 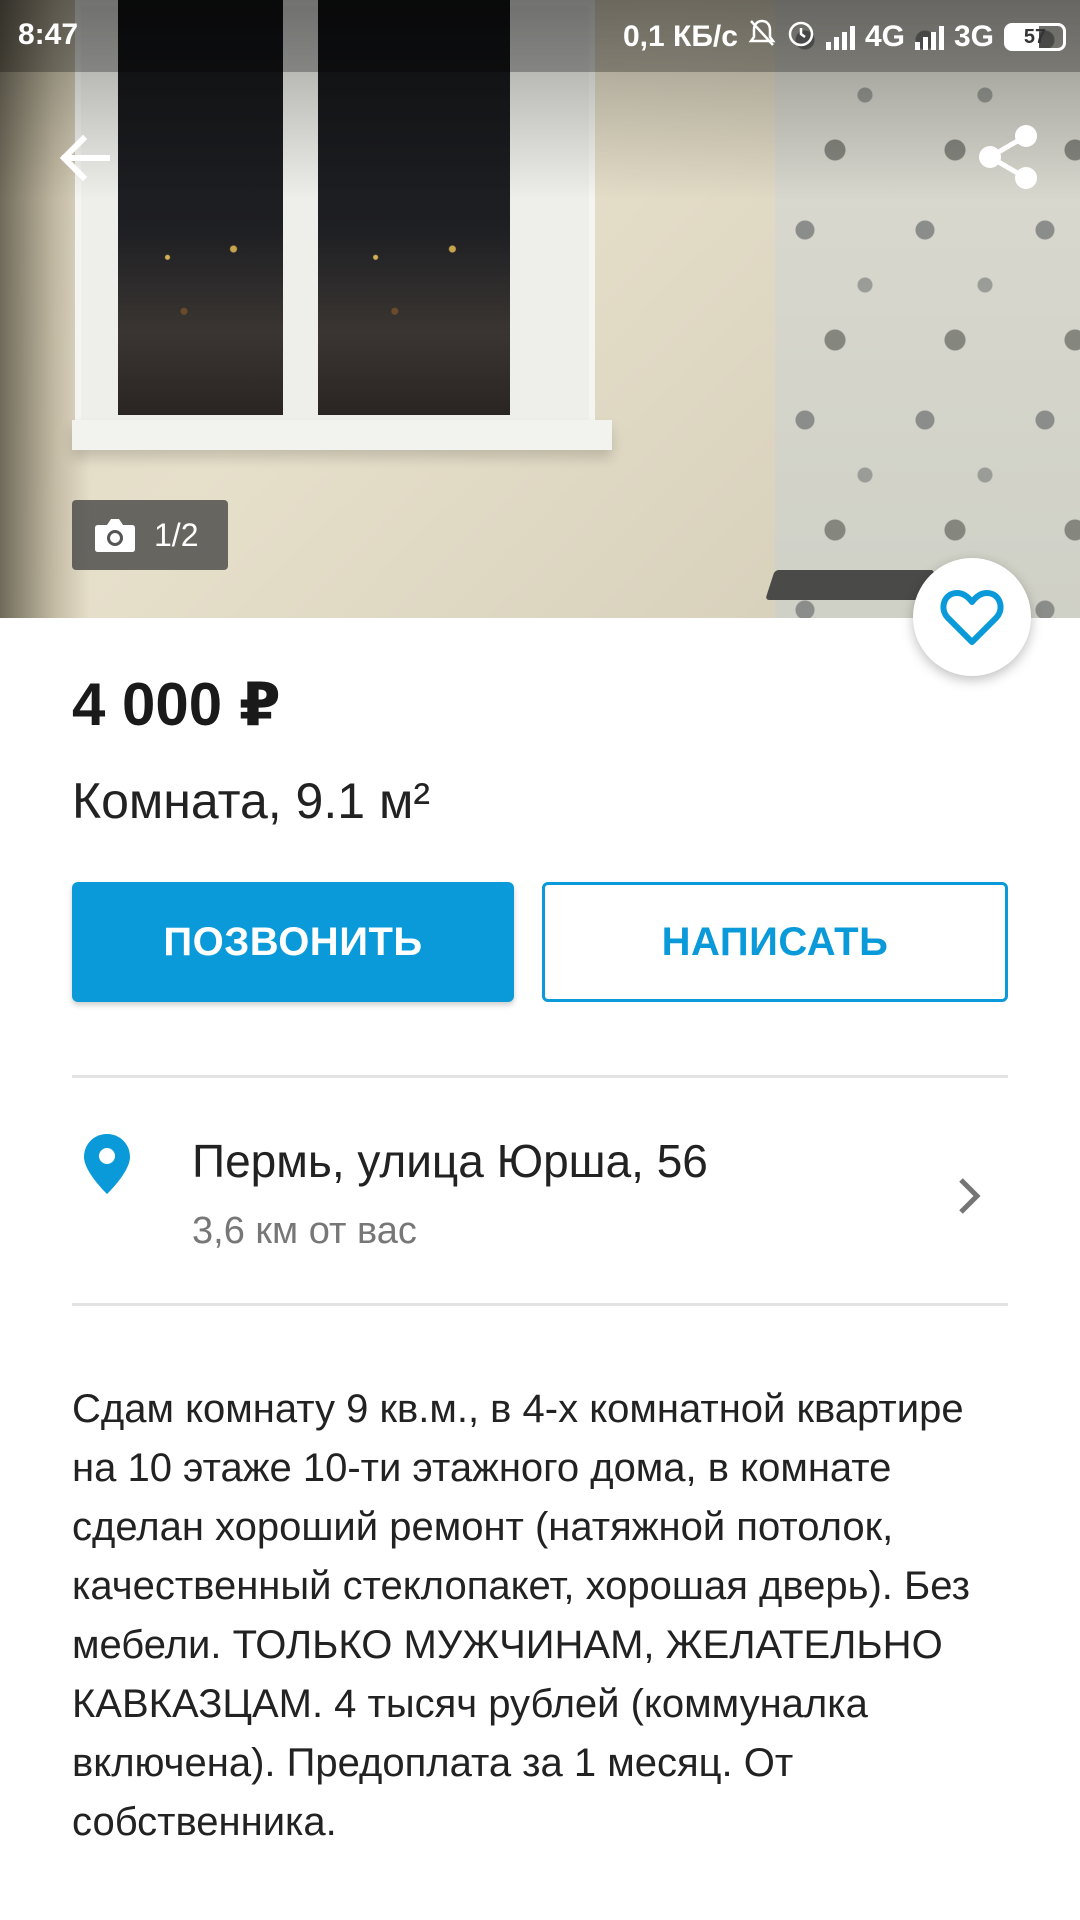 What do you see at coordinates (540, 36) in the screenshot?
I see `status-bar: 8:47 0,1 КБ/с 4G 3G 57` at bounding box center [540, 36].